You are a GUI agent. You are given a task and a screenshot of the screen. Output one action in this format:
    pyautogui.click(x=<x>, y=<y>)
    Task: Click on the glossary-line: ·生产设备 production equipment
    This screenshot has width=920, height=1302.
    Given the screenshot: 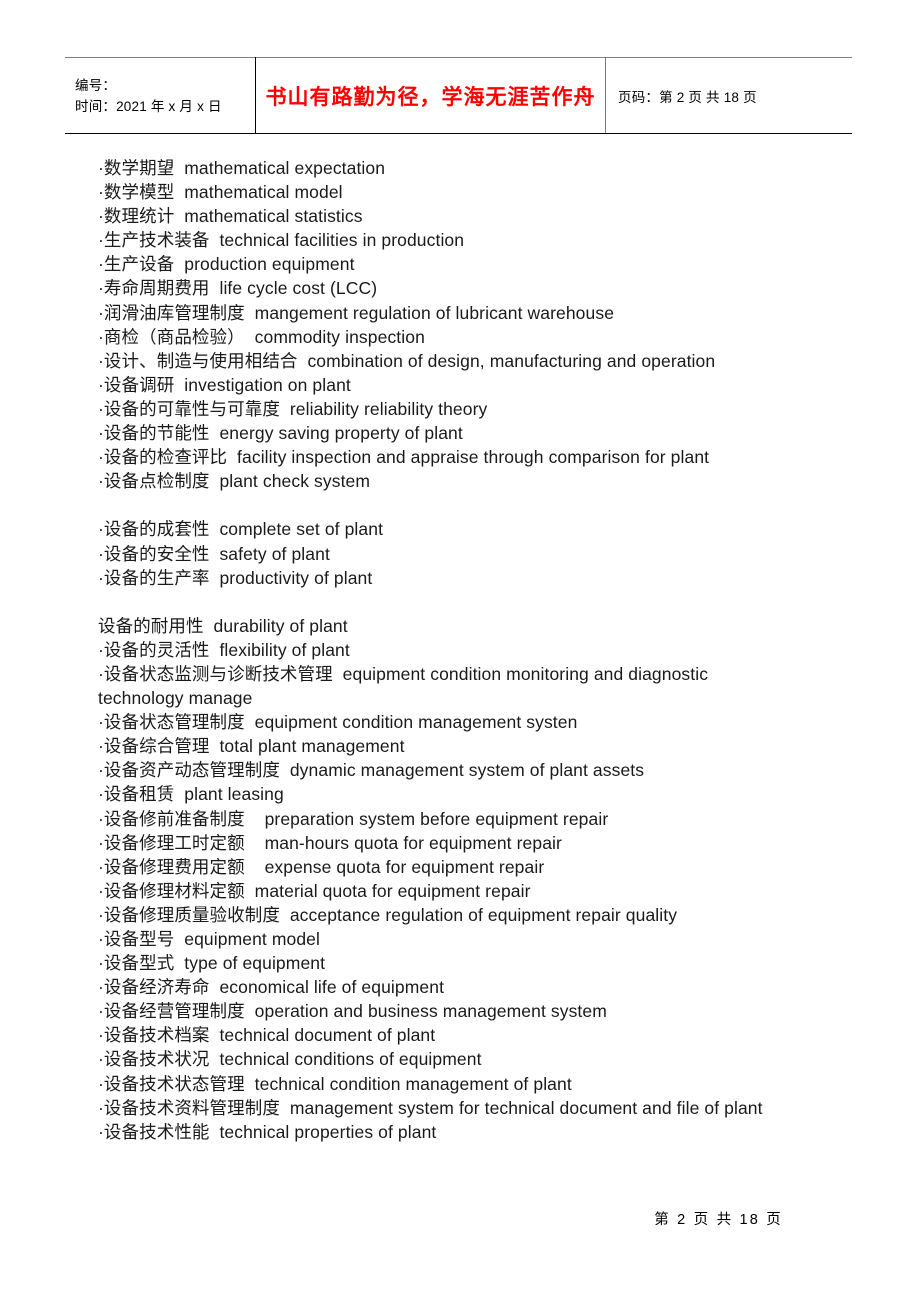 What is the action you would take?
    pyautogui.click(x=226, y=264)
    